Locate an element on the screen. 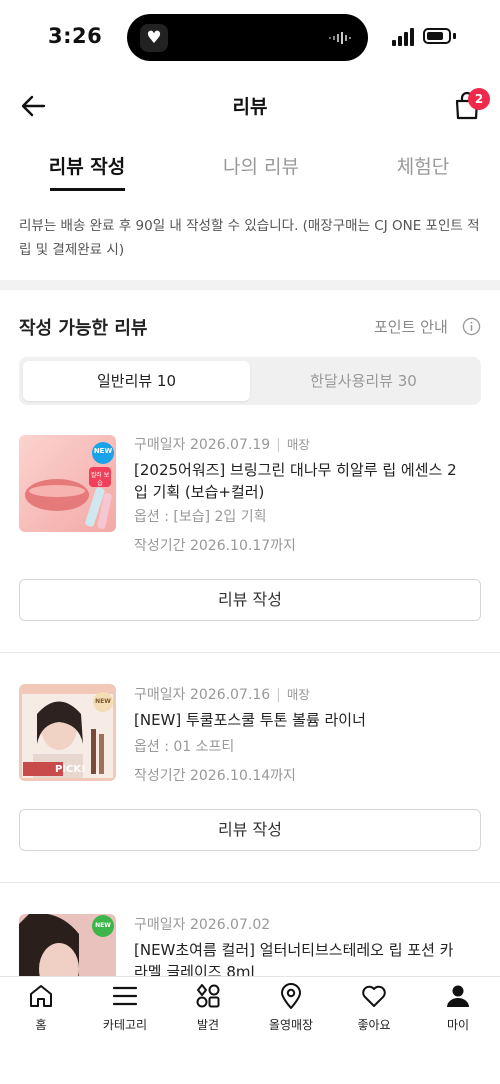 This screenshot has width=500, height=1084. section-title: 작성 가능한 리뷰 is located at coordinates (83, 328).